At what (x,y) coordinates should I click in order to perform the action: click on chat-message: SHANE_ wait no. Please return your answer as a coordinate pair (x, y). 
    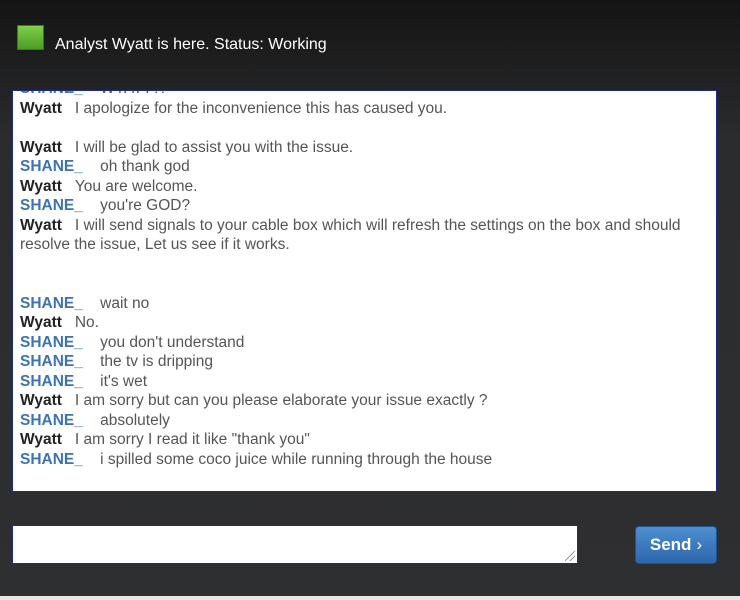
    Looking at the image, I should click on (364, 304).